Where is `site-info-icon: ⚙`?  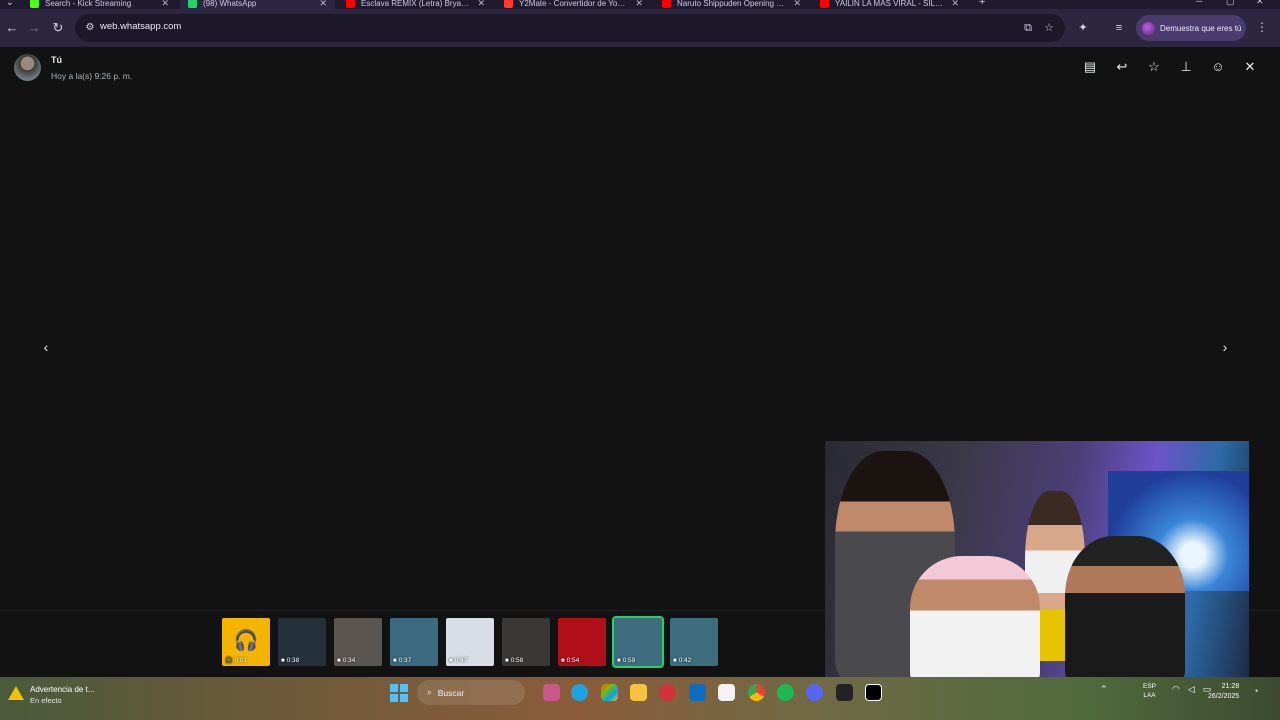 site-info-icon: ⚙ is located at coordinates (90, 28).